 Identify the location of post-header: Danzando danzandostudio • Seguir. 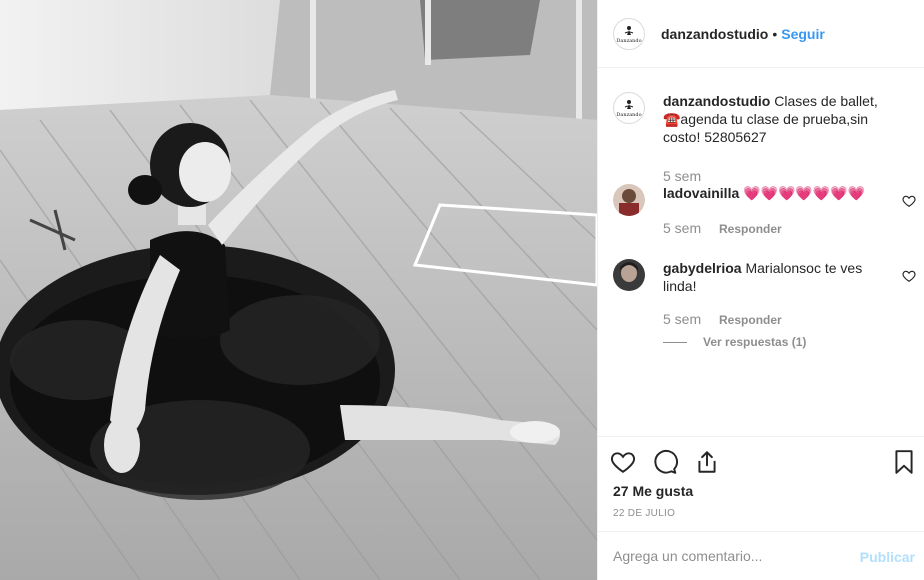
(761, 34).